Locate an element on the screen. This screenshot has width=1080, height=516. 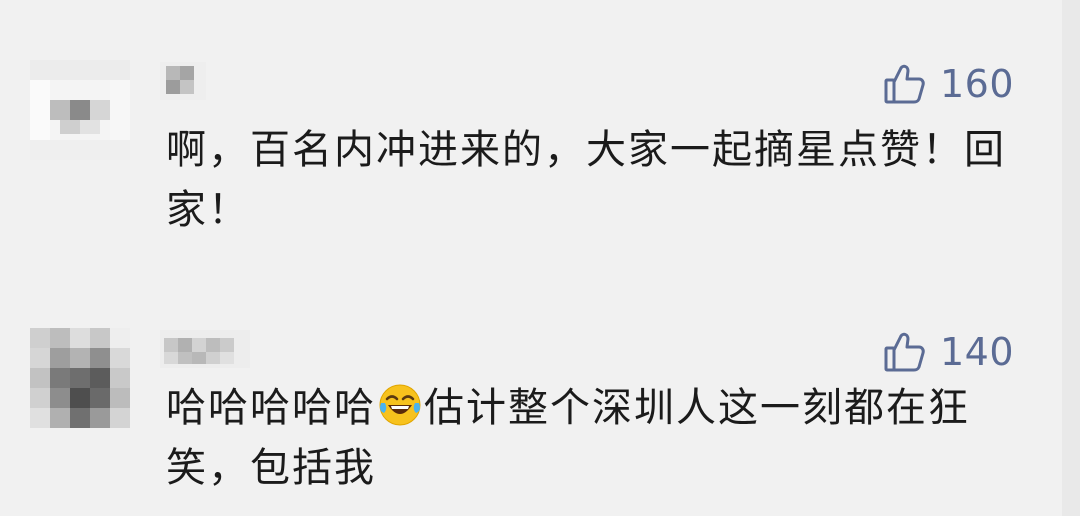
like-button: 140 is located at coordinates (948, 352).